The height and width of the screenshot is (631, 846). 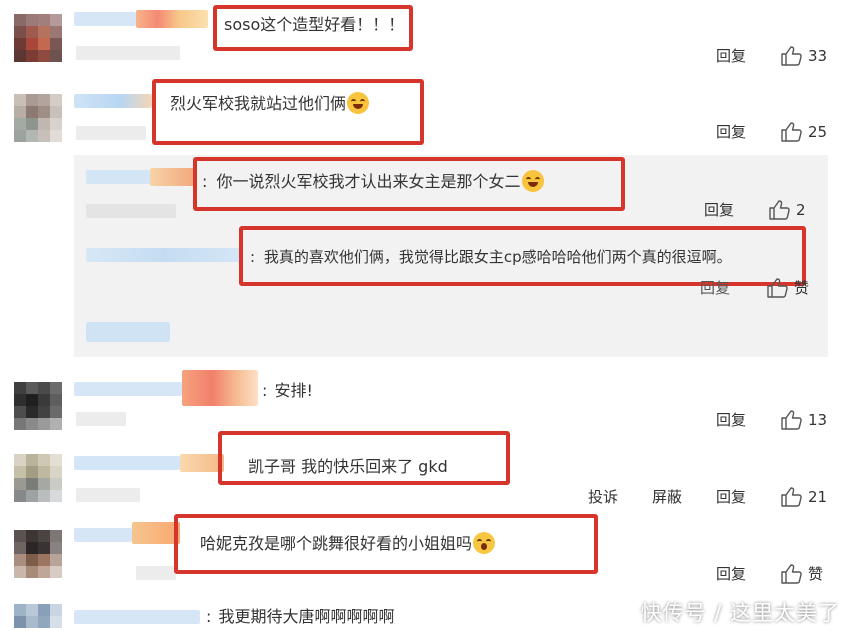 What do you see at coordinates (801, 210) in the screenshot?
I see `like-count: 2` at bounding box center [801, 210].